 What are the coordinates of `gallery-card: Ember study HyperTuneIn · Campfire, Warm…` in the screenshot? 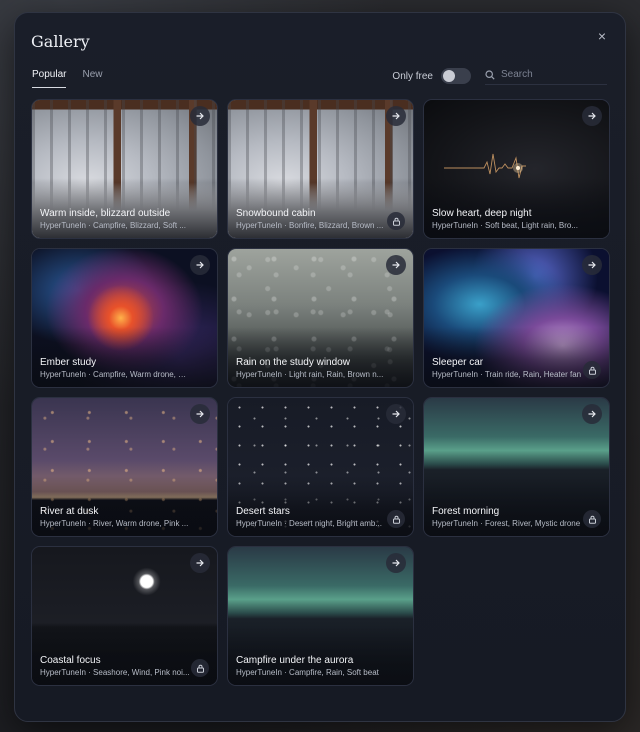 It's located at (124, 318).